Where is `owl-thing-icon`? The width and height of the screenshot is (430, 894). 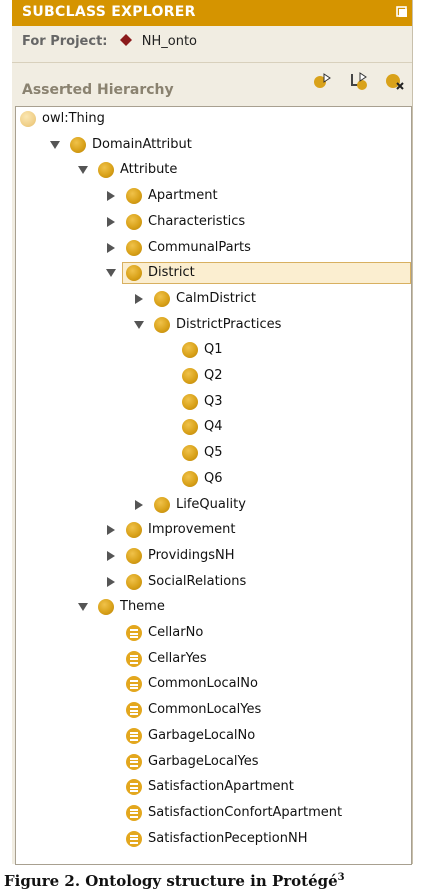
owl-thing-icon is located at coordinates (28, 119).